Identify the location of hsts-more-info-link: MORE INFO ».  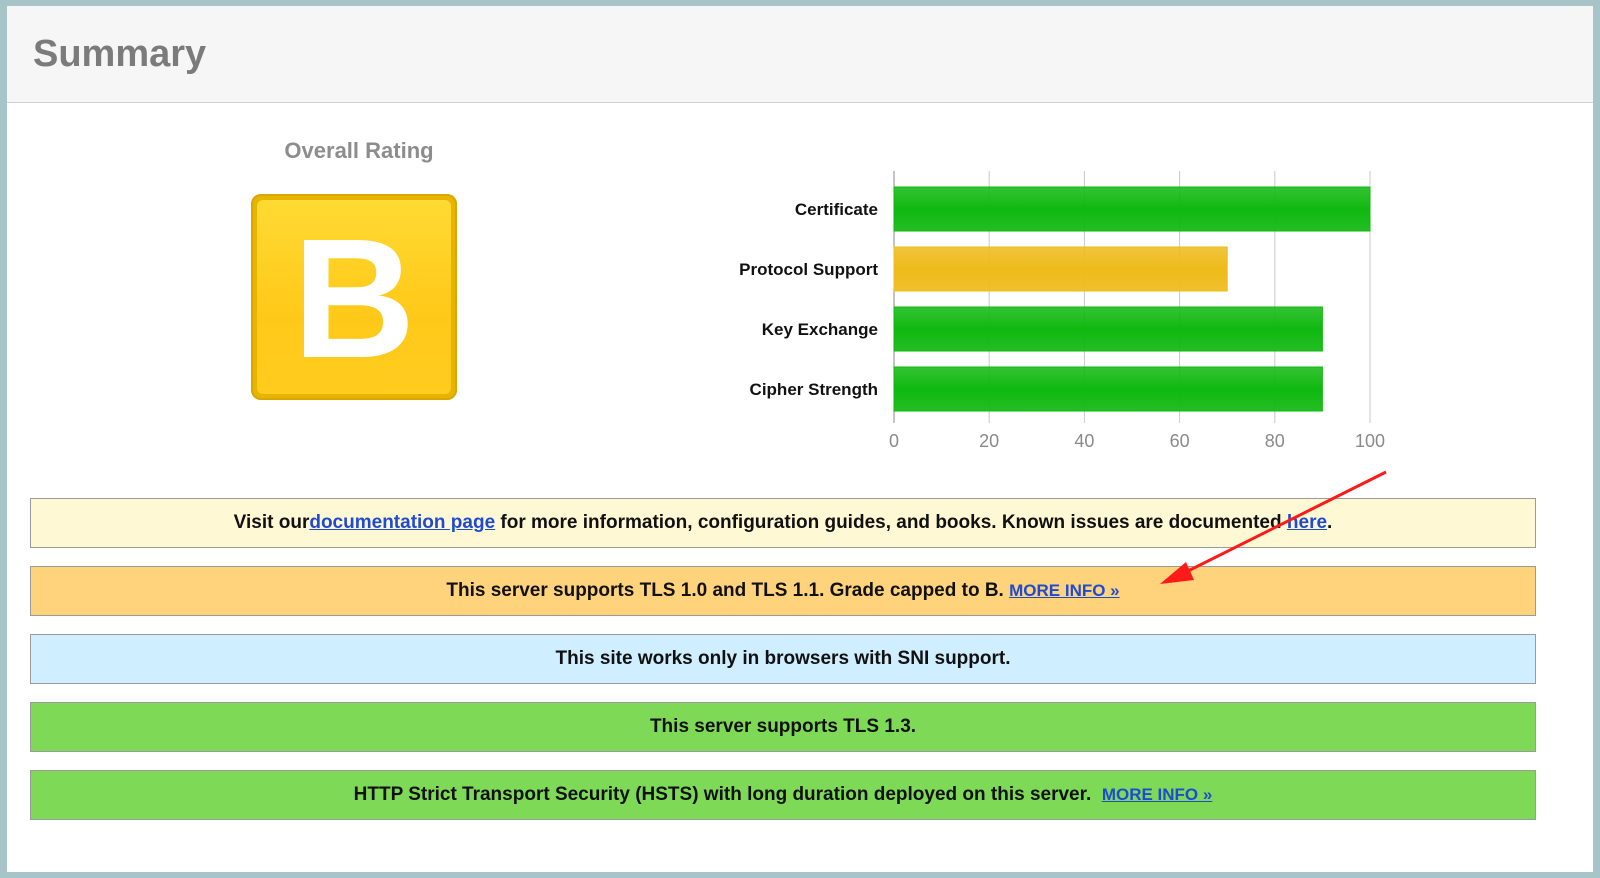
(1157, 795).